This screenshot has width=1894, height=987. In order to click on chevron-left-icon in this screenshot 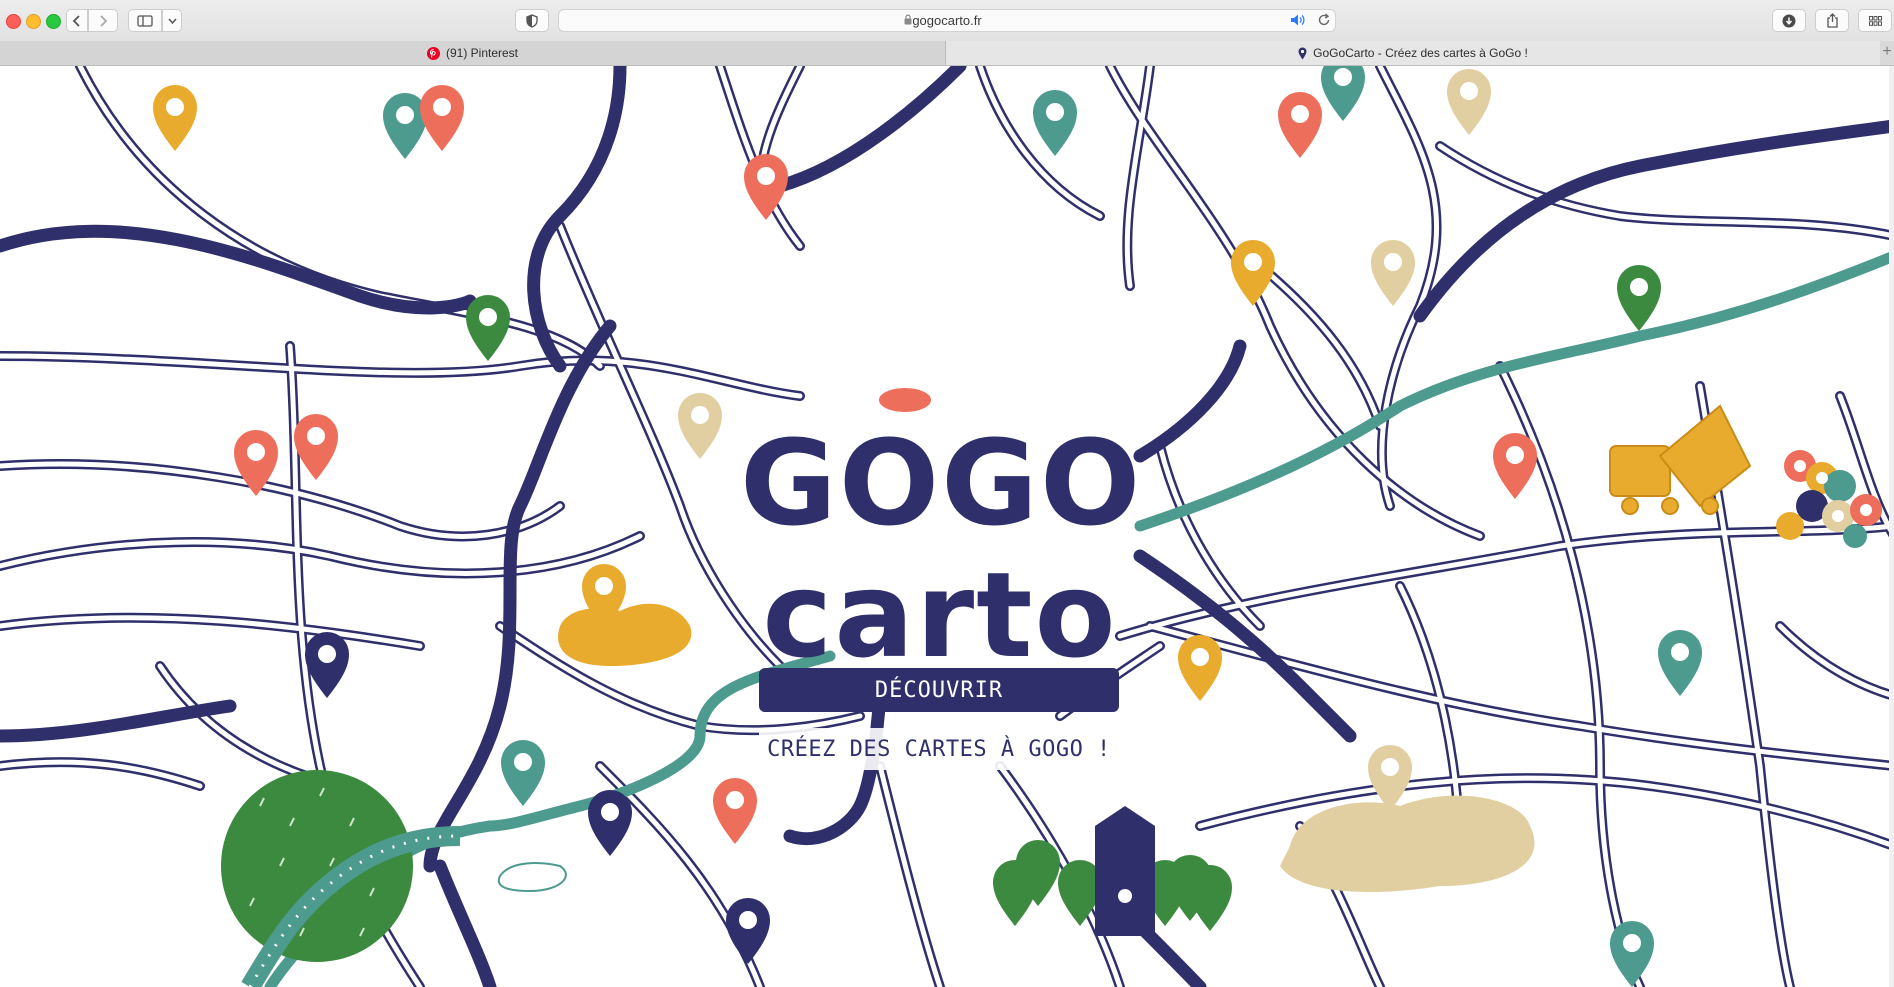, I will do `click(76, 20)`.